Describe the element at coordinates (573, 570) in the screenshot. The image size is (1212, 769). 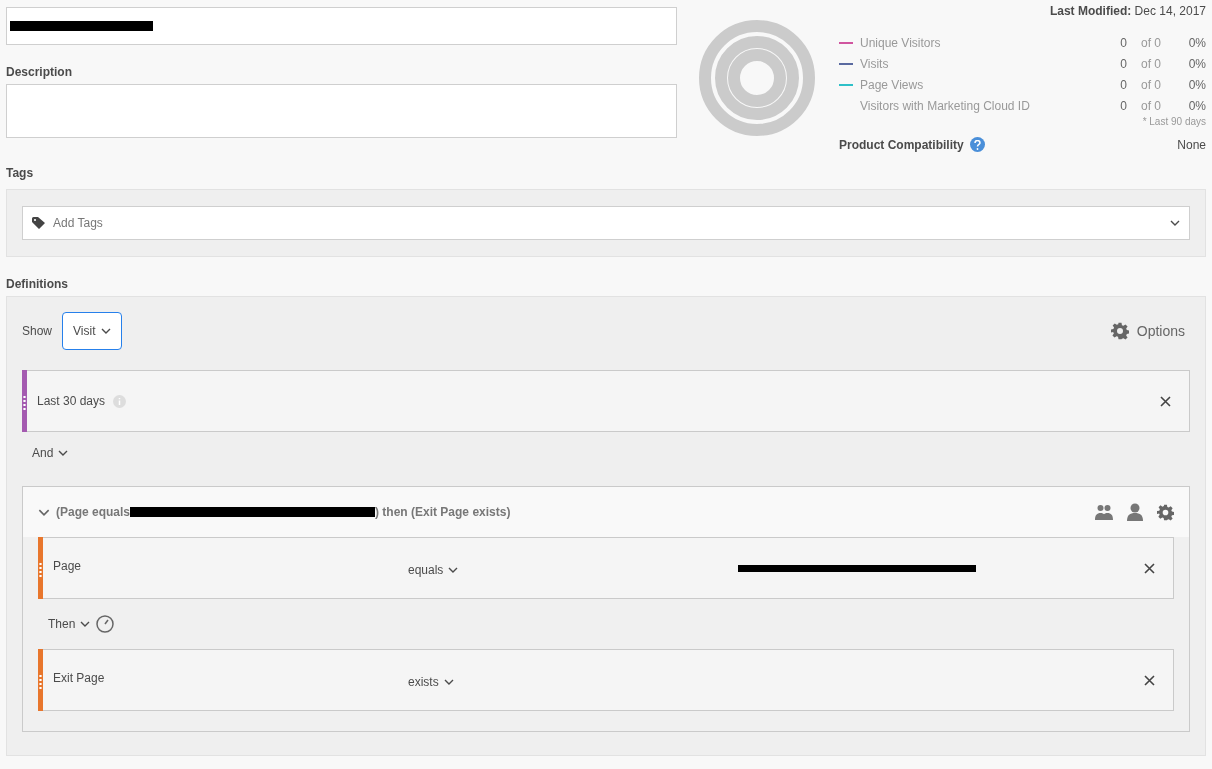
I see `operator-dropdown: equals` at that location.